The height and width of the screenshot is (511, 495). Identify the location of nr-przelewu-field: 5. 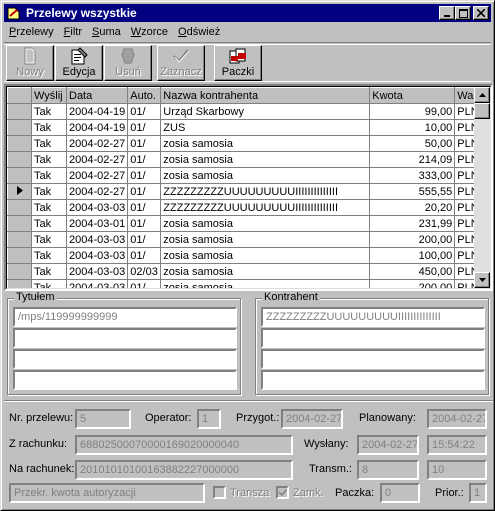
(103, 419).